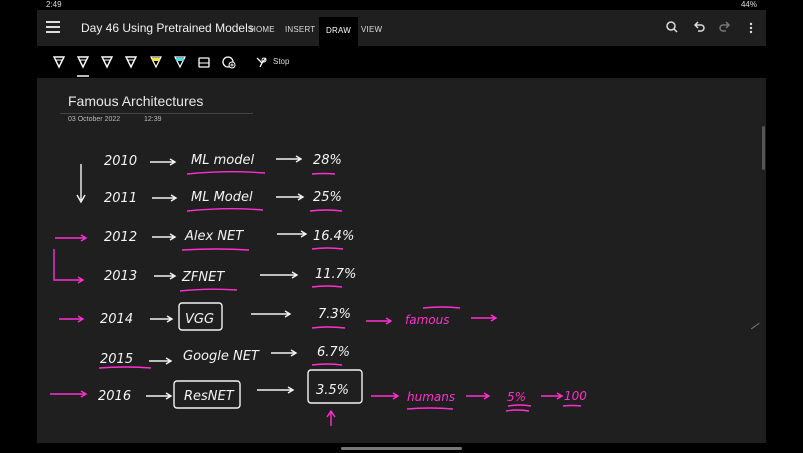  Describe the element at coordinates (222, 160) in the screenshot. I see `model-2010: ML model` at that location.